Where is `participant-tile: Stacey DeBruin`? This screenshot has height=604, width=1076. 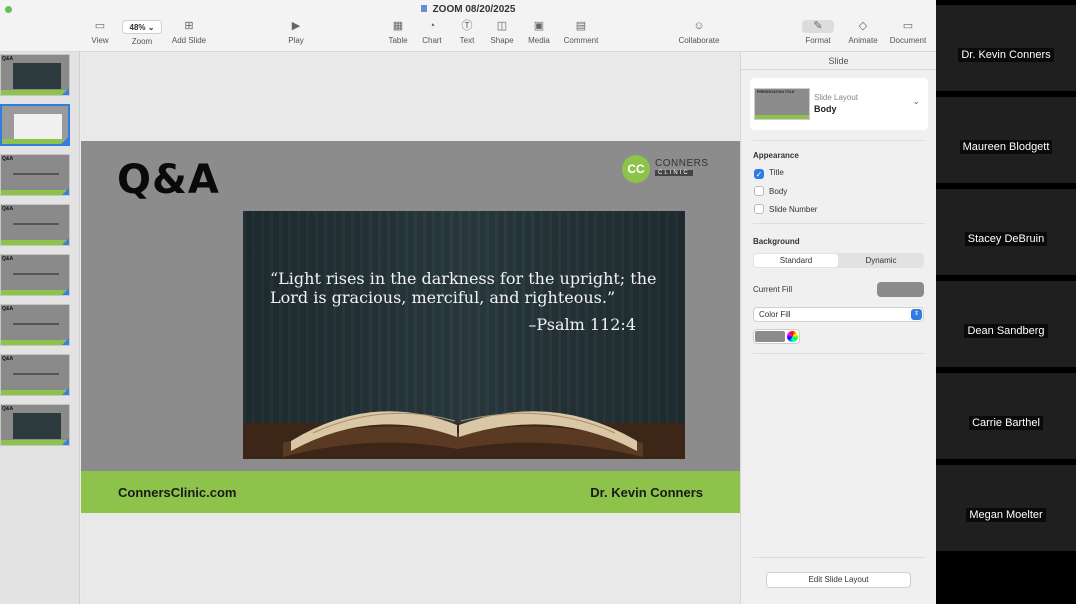
participant-tile: Stacey DeBruin is located at coordinates (1006, 232).